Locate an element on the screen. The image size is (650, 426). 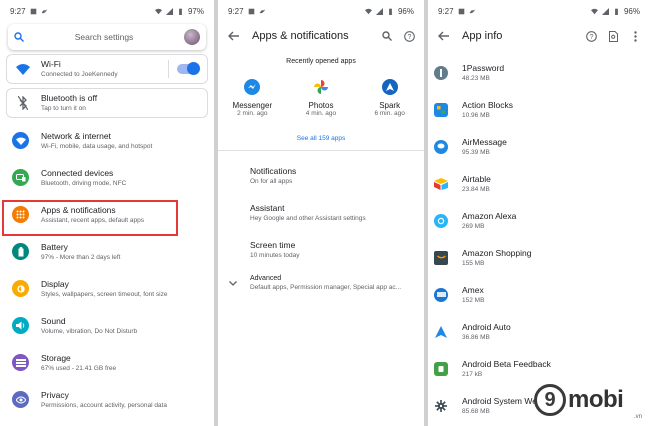
app-row-1password: 1Password 48.23 MB is located at coordinates (539, 72).